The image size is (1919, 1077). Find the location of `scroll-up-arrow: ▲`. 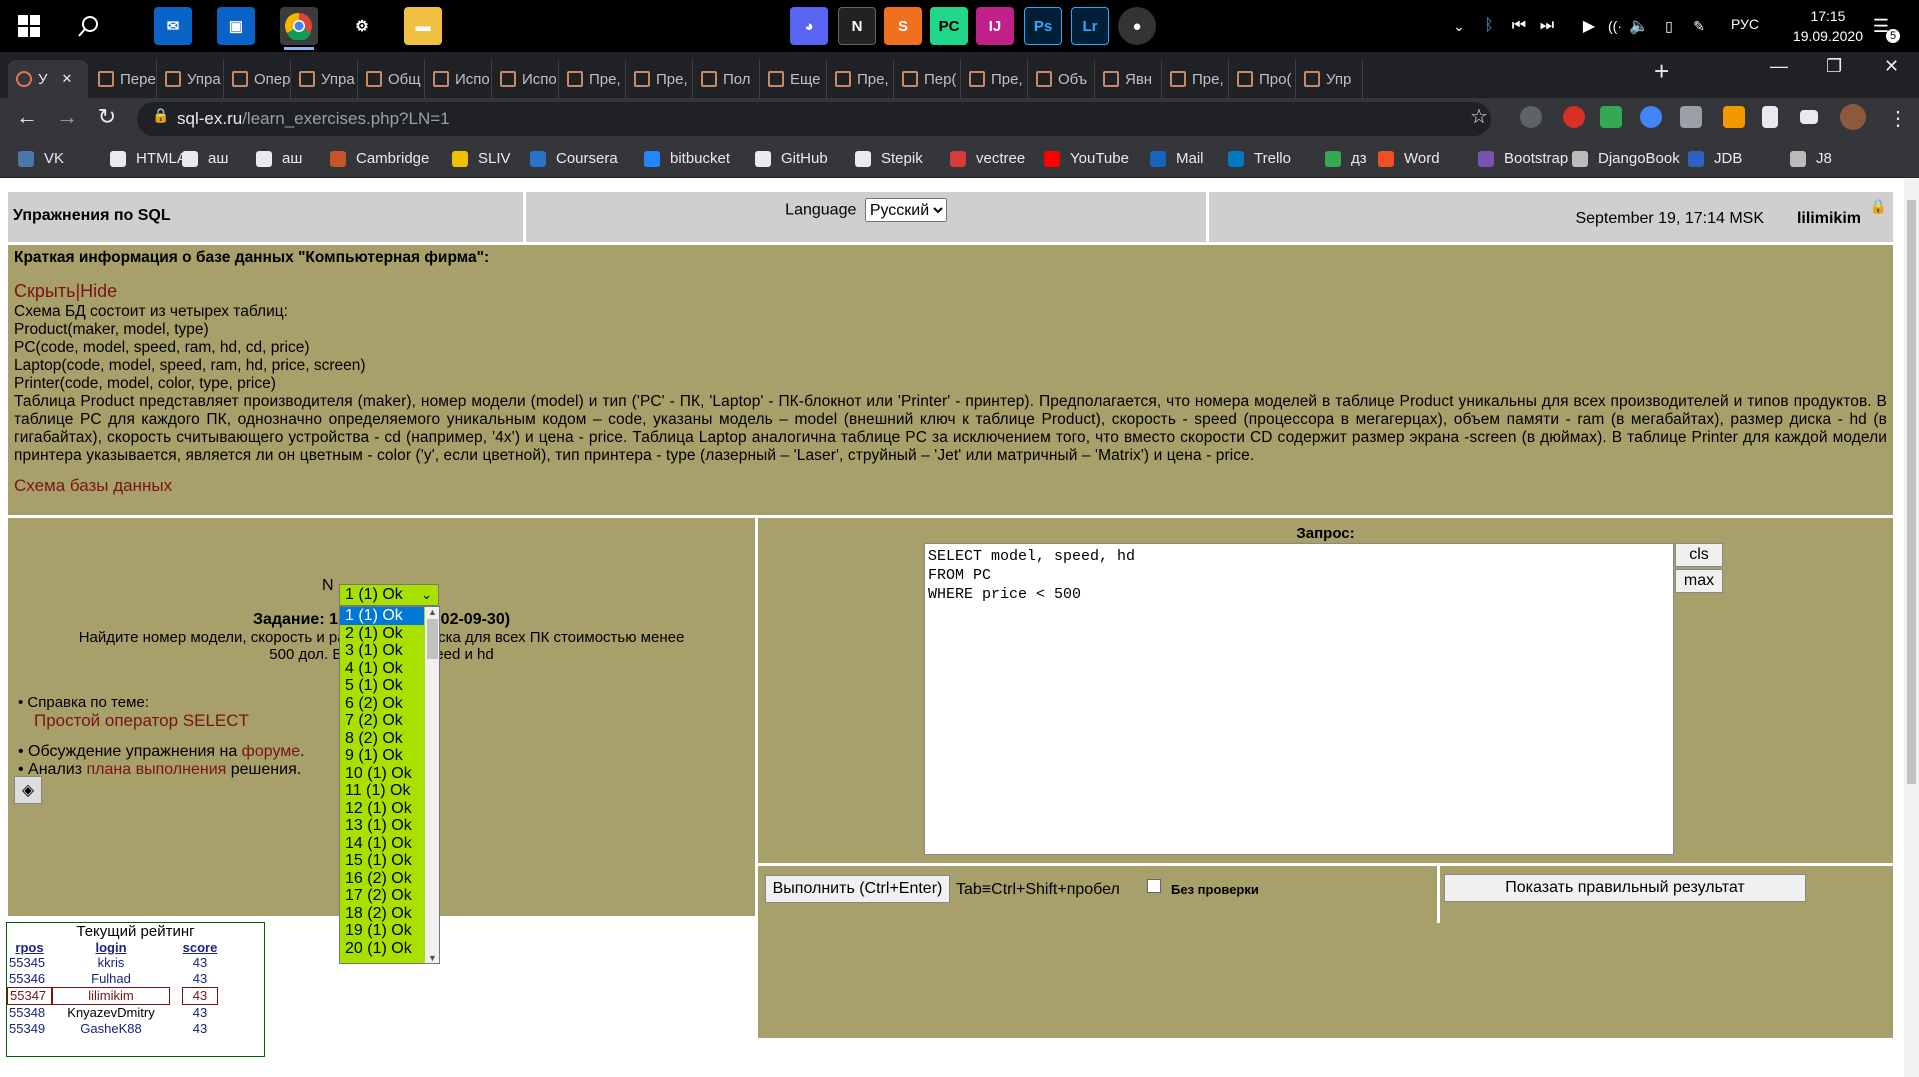

scroll-up-arrow: ▲ is located at coordinates (432, 612).